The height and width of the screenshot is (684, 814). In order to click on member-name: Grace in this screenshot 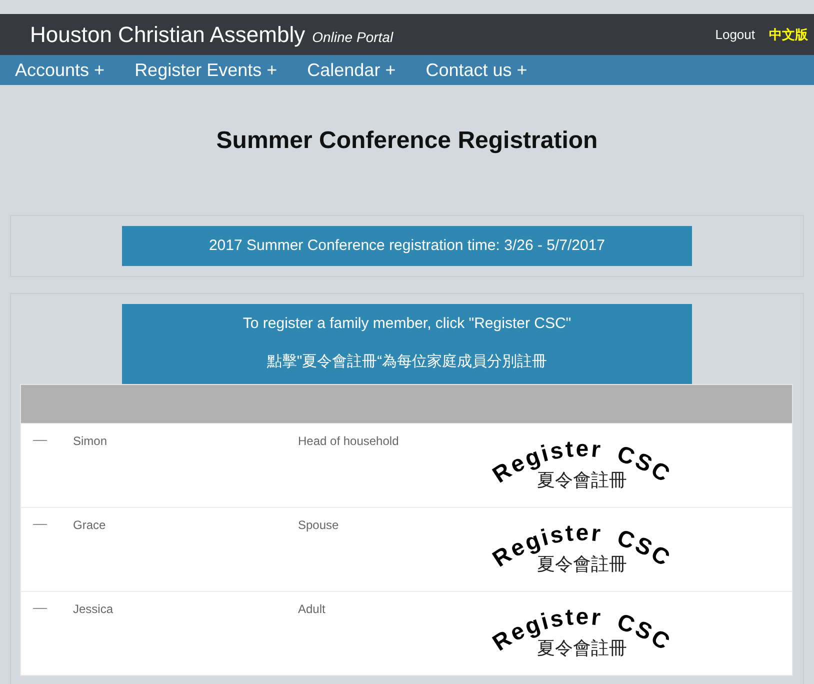, I will do `click(89, 524)`.